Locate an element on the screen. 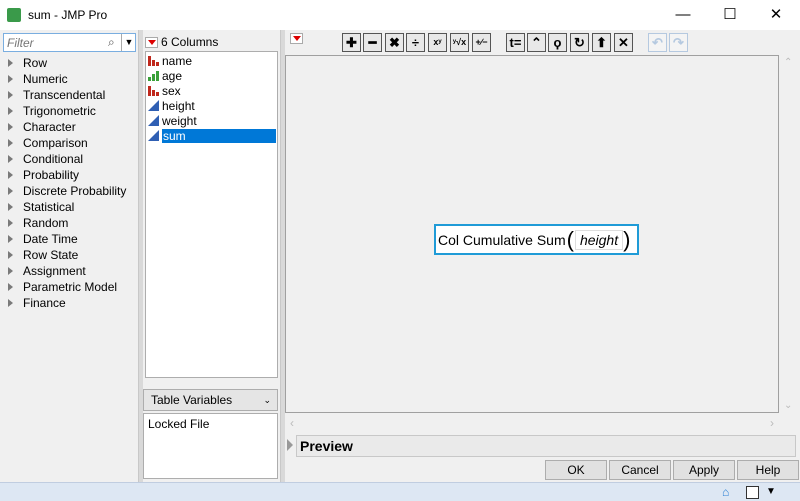 This screenshot has height=501, width=800. column-name: height is located at coordinates (178, 105).